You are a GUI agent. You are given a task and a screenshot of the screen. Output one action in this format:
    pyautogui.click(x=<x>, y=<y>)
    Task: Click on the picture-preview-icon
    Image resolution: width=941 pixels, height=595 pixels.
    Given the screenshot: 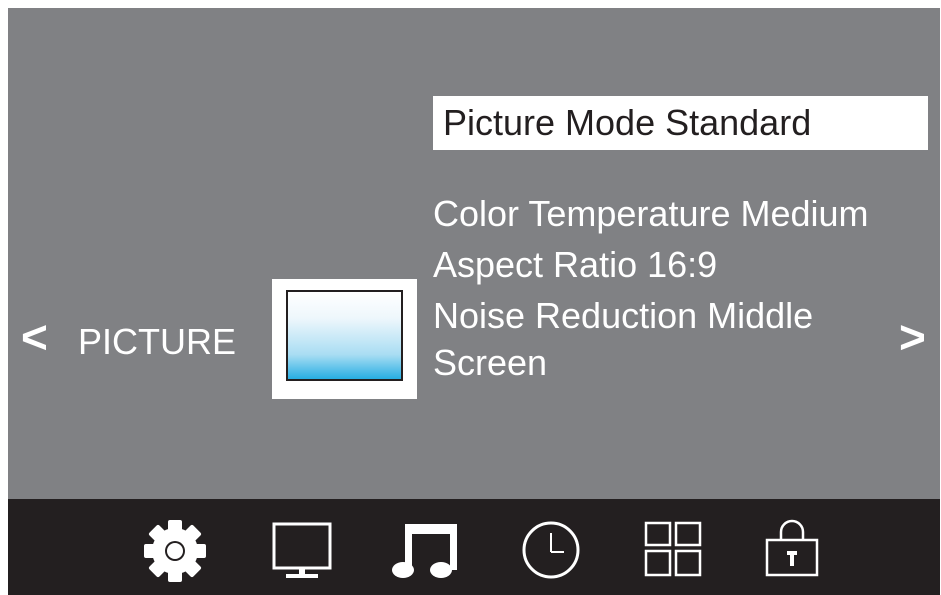 What is the action you would take?
    pyautogui.click(x=344, y=335)
    